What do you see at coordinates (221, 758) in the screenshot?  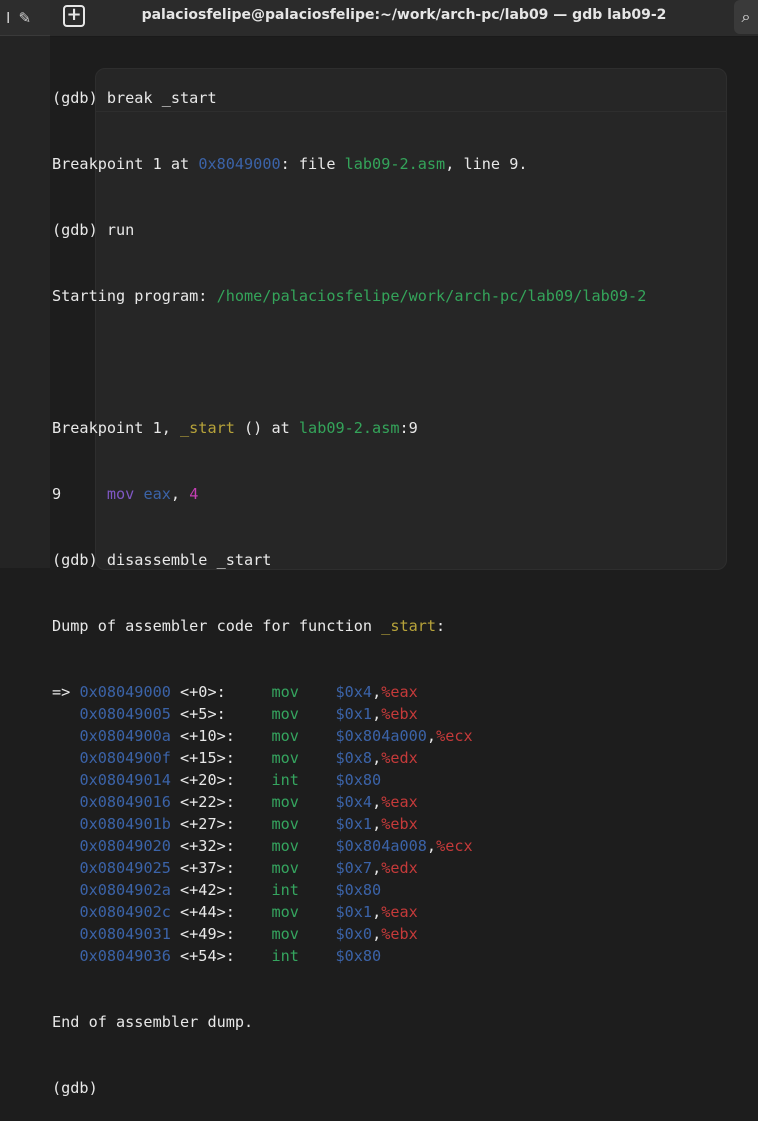 I see `instruction-offset: <+15>:` at bounding box center [221, 758].